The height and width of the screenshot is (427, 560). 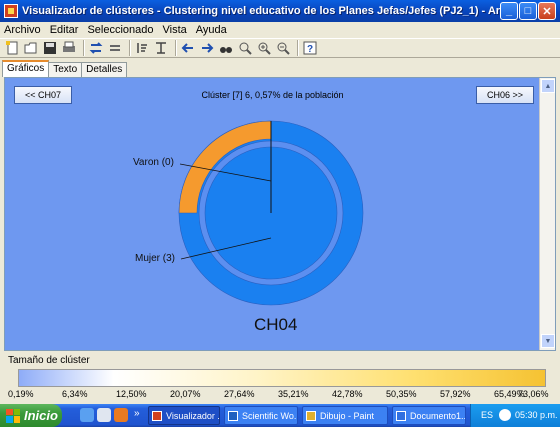 What do you see at coordinates (275, 324) in the screenshot?
I see `cluster-name-label: CH04` at bounding box center [275, 324].